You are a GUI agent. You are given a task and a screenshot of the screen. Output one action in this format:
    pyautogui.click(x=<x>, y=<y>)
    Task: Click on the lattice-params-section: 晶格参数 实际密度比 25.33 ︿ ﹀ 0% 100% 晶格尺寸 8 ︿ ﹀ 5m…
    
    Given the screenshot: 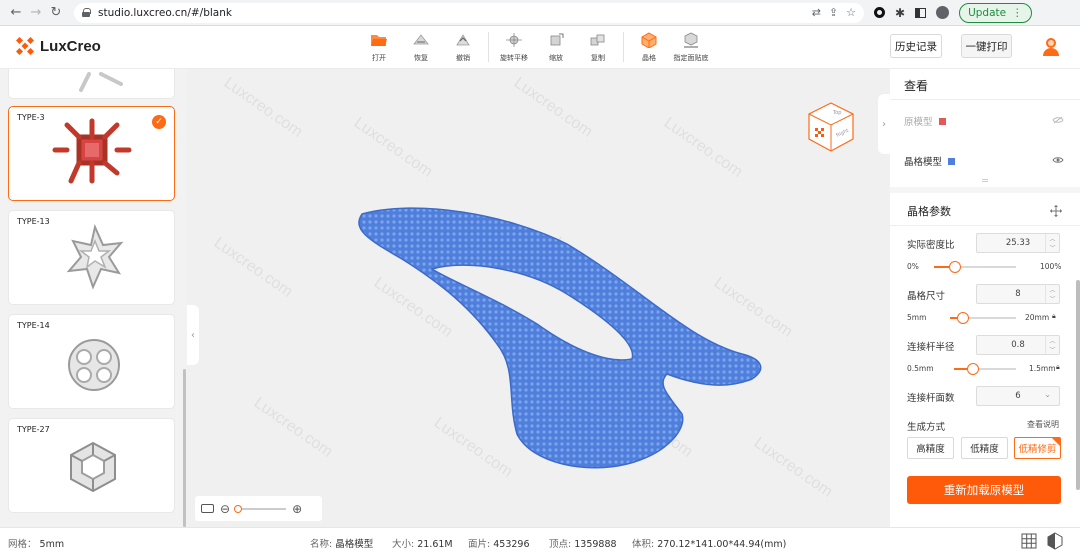 What is the action you would take?
    pyautogui.click(x=985, y=360)
    